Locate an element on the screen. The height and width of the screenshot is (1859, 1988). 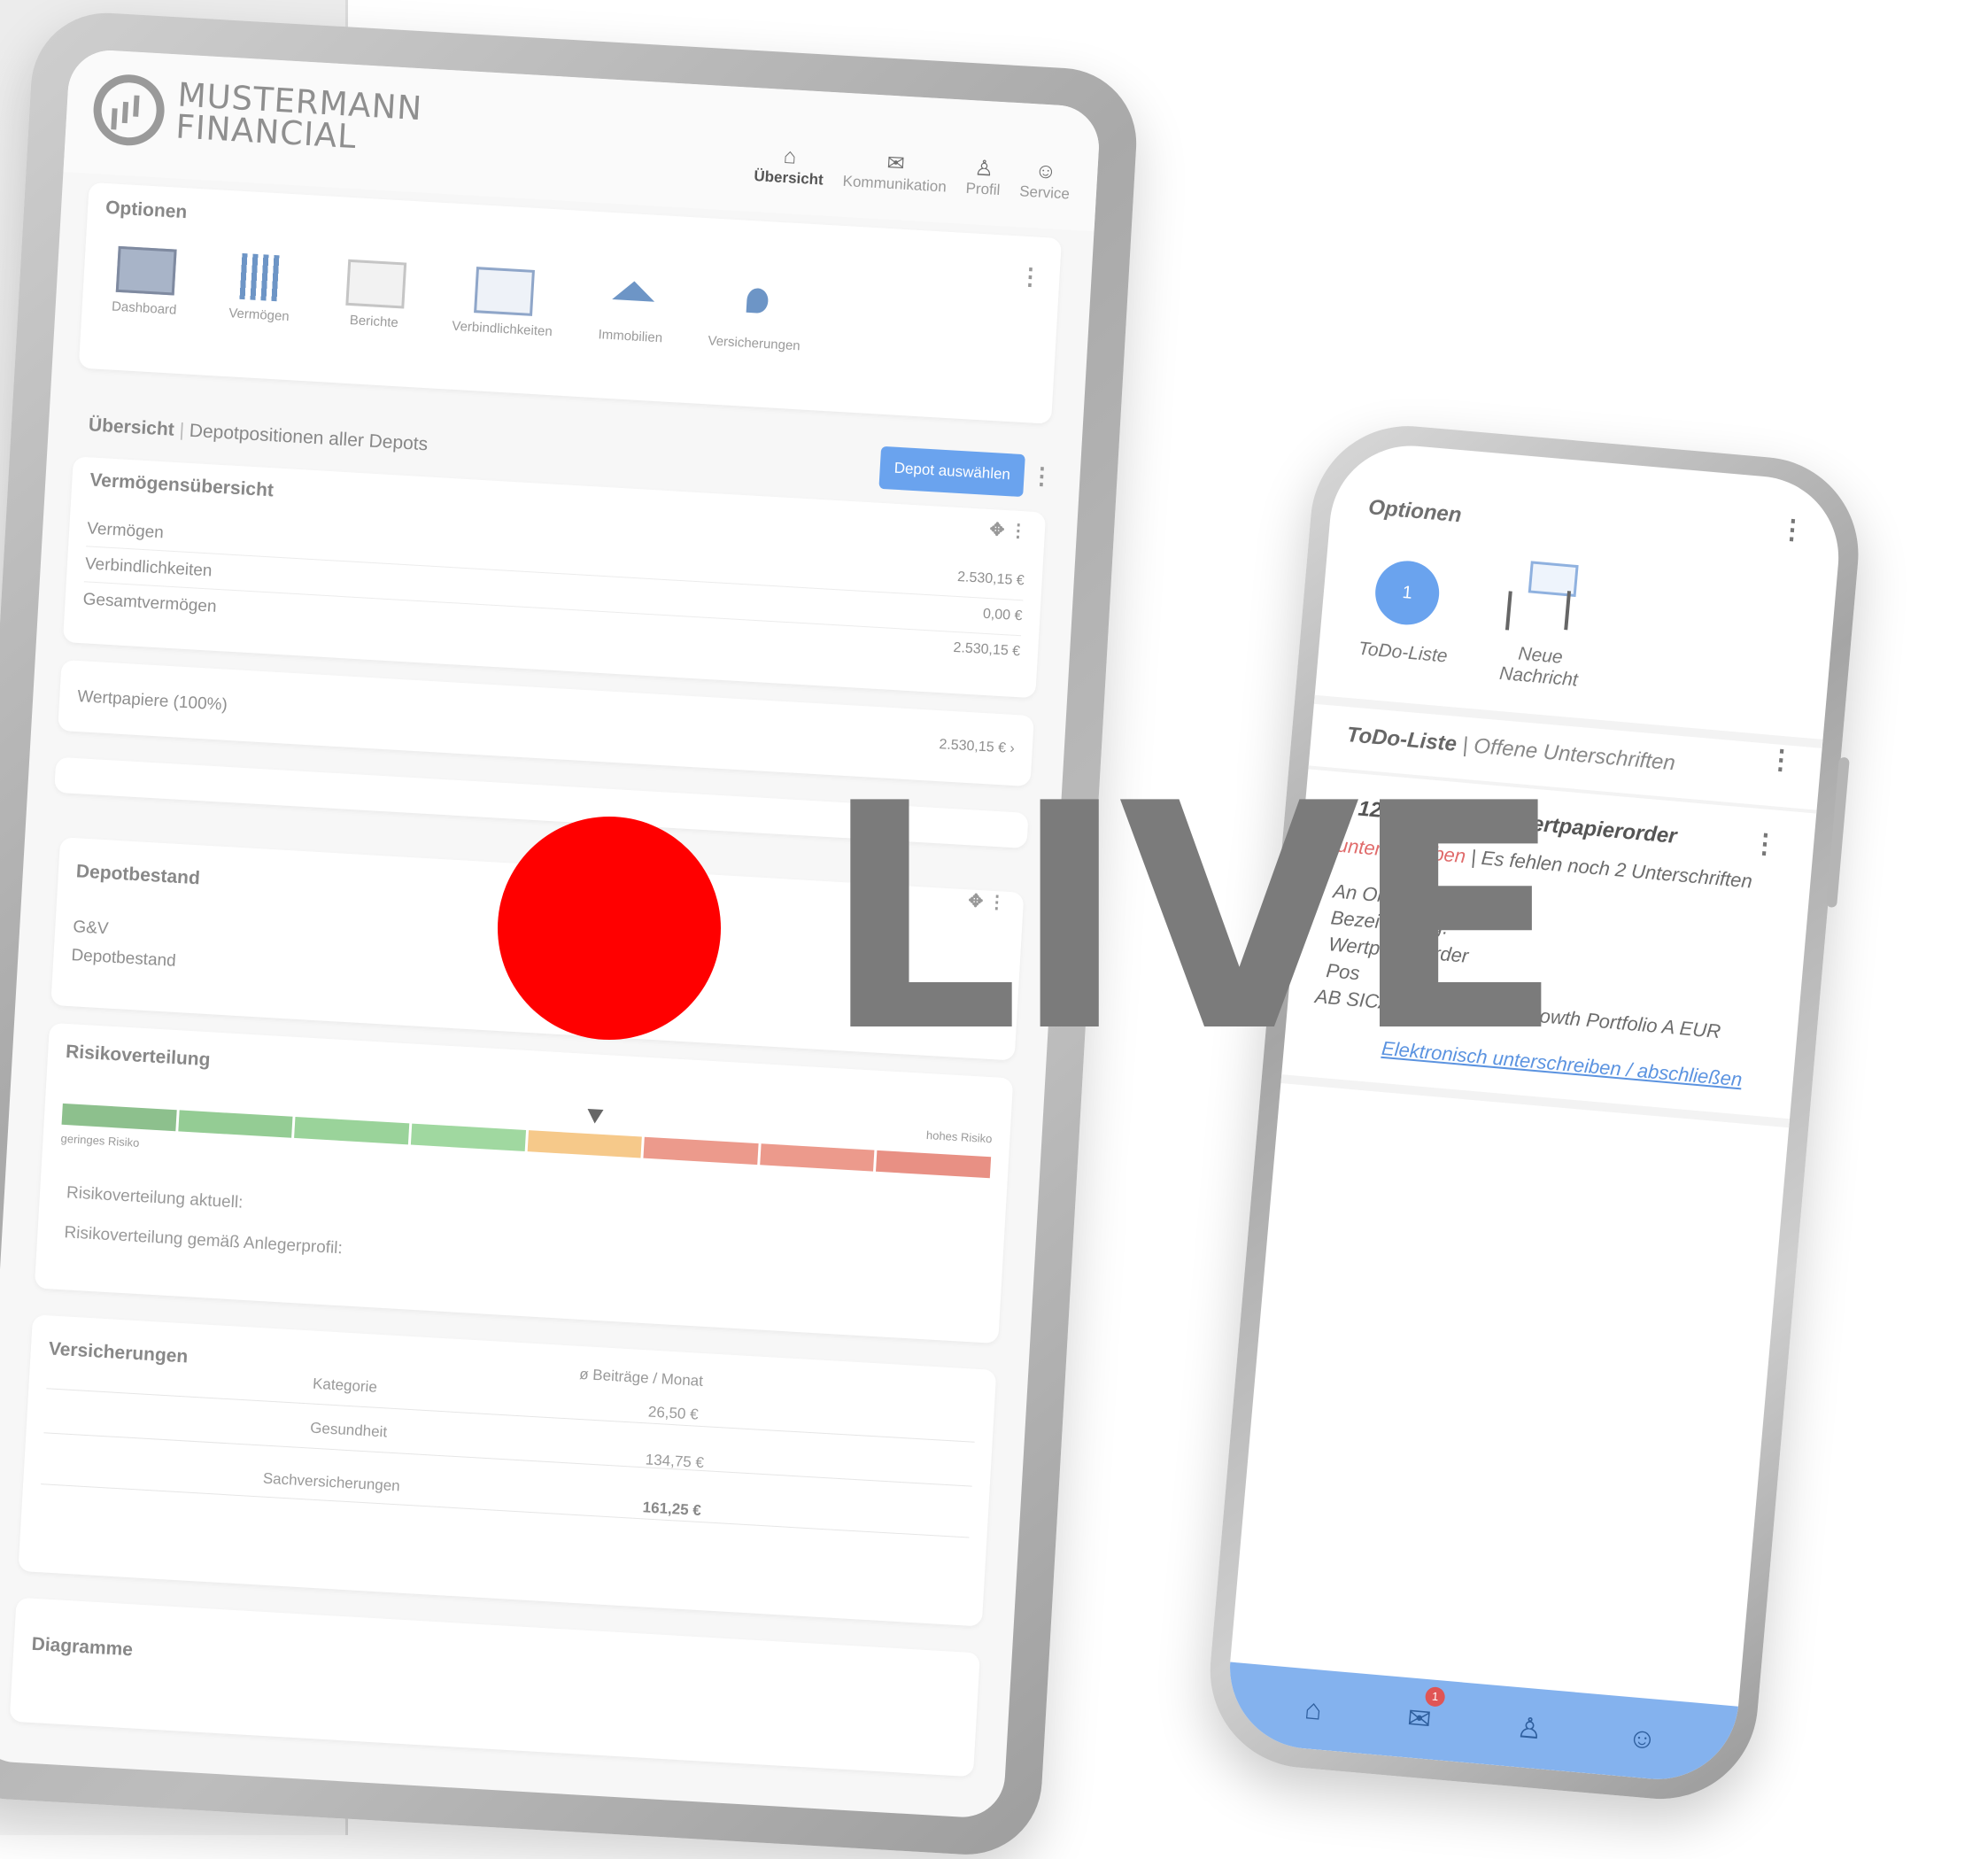
option-label: Dashboard is located at coordinates (144, 308).